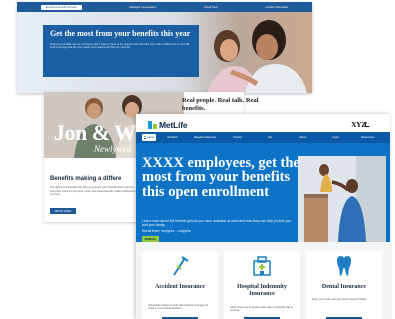 Image resolution: width=395 pixels, height=319 pixels. What do you see at coordinates (237, 137) in the screenshot?
I see `nav-dental: Dental` at bounding box center [237, 137].